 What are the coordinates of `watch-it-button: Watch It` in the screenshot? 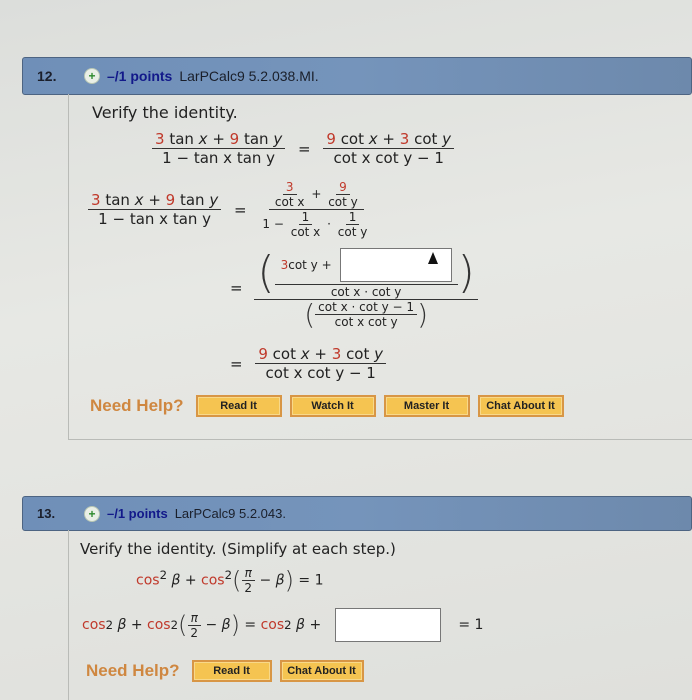 It's located at (332, 406).